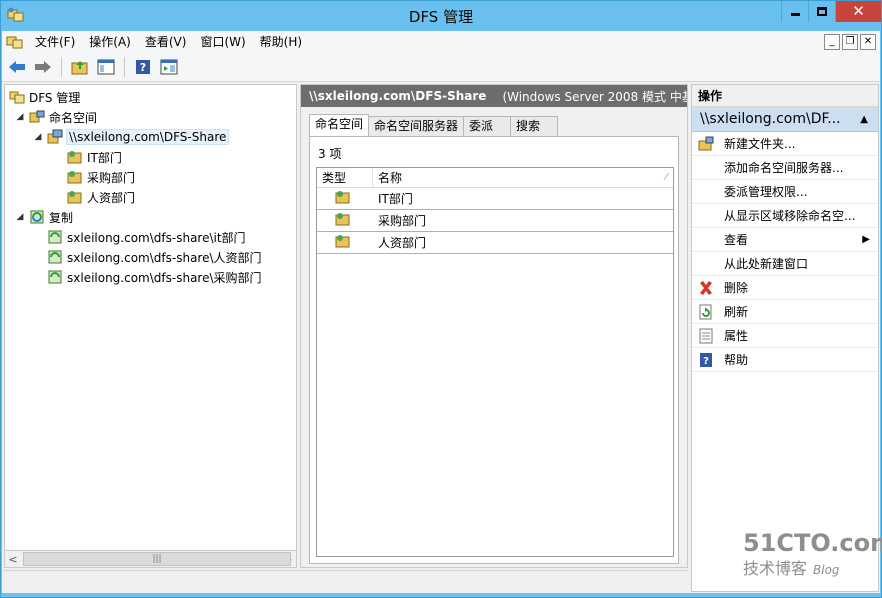  I want to click on tree-item-replication-group-purchasing: sxleilong.com\dfs-share\采购部门, so click(154, 277).